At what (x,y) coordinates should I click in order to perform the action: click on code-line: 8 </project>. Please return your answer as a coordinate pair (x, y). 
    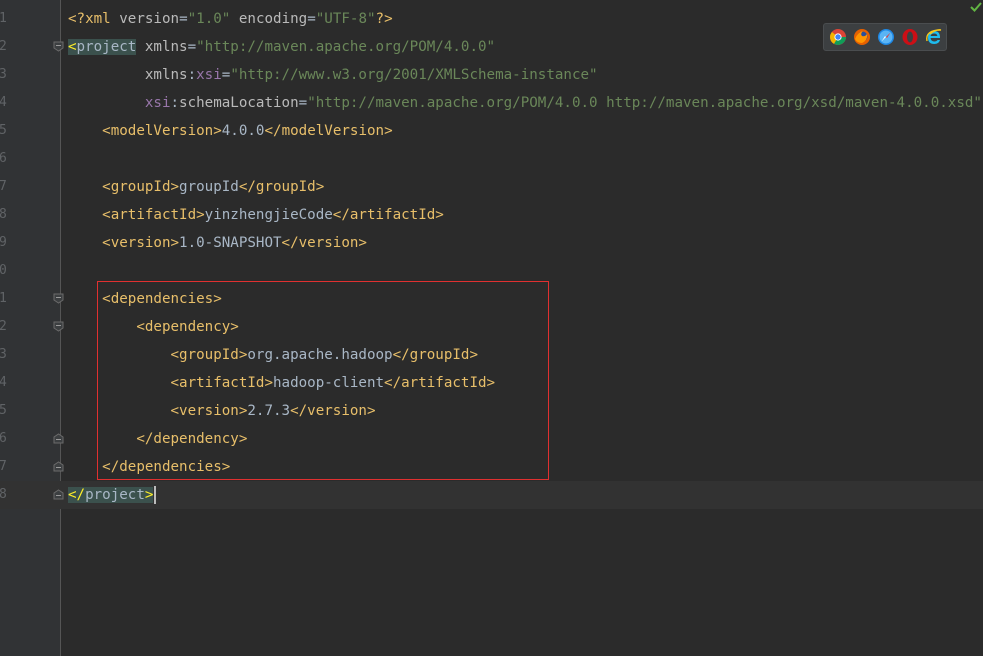
    Looking at the image, I should click on (491, 495).